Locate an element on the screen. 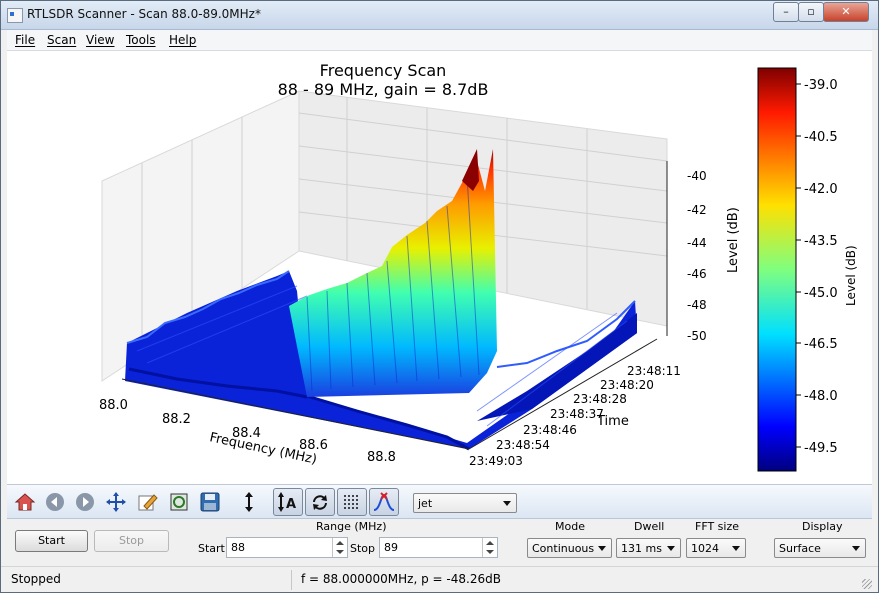 This screenshot has width=879, height=593. colorbar-tick: -43.5 is located at coordinates (821, 241).